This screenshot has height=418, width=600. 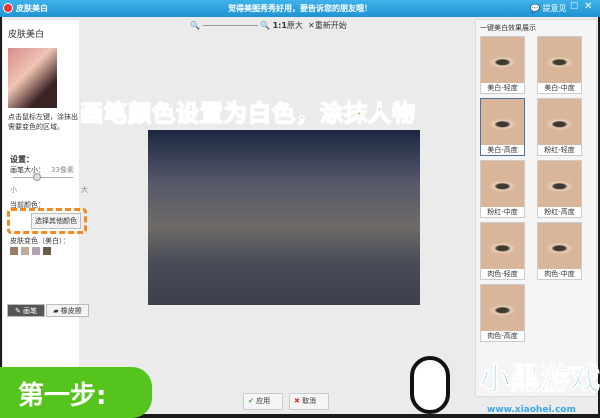 I want to click on cancel-label: 取消, so click(x=309, y=401).